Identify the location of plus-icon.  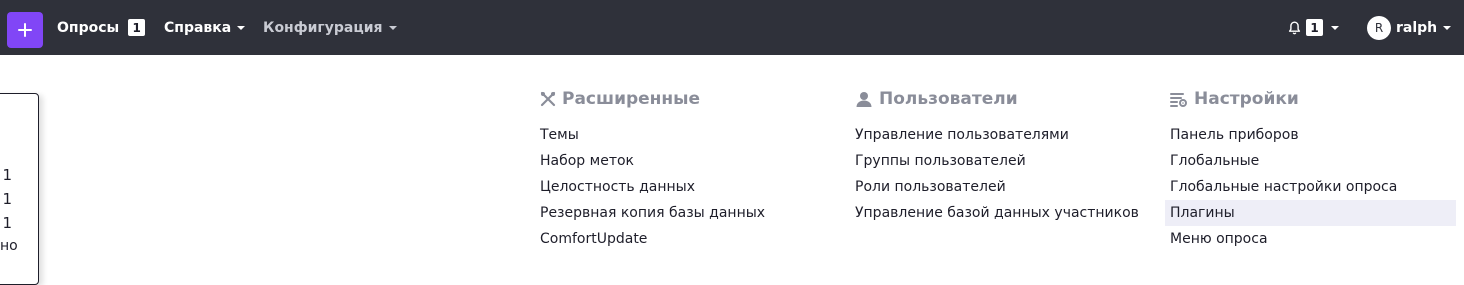
(25, 30).